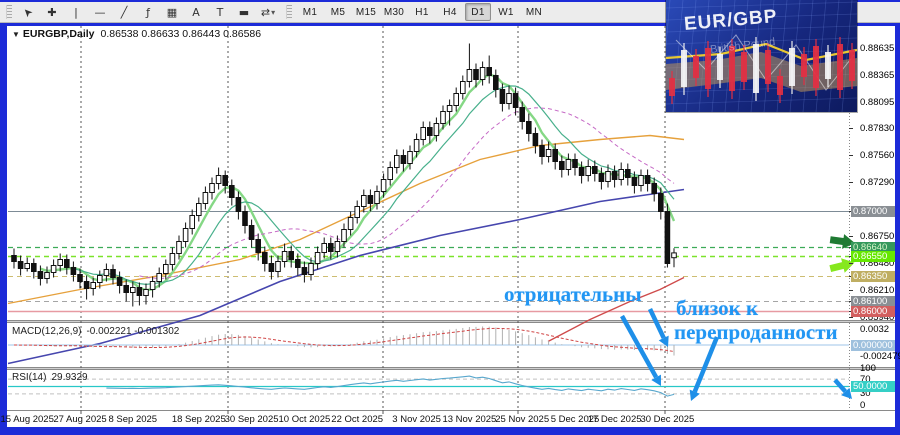  I want to click on timeframe-m1: M1, so click(310, 12).